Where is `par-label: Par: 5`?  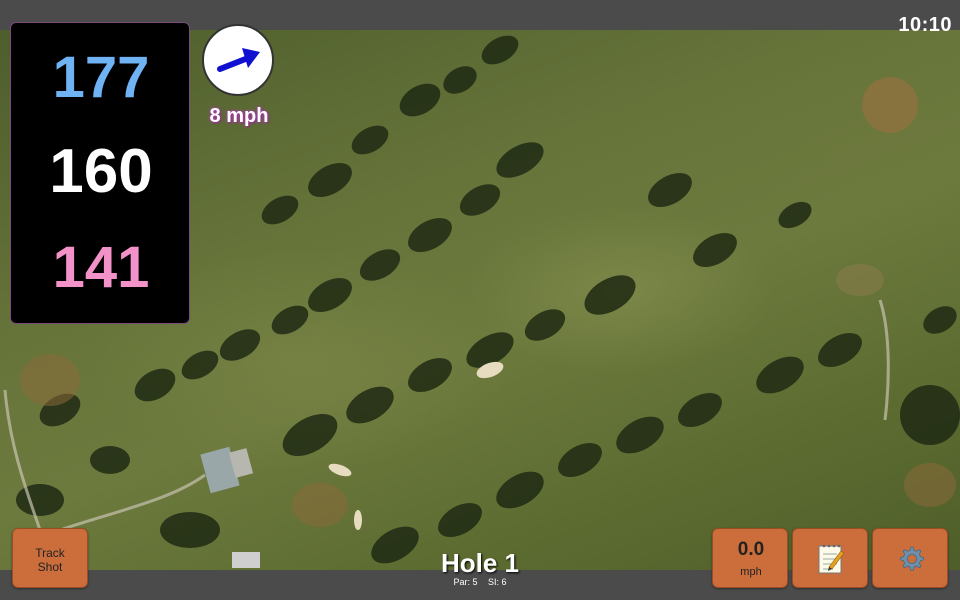
par-label: Par: 5 is located at coordinates (465, 582).